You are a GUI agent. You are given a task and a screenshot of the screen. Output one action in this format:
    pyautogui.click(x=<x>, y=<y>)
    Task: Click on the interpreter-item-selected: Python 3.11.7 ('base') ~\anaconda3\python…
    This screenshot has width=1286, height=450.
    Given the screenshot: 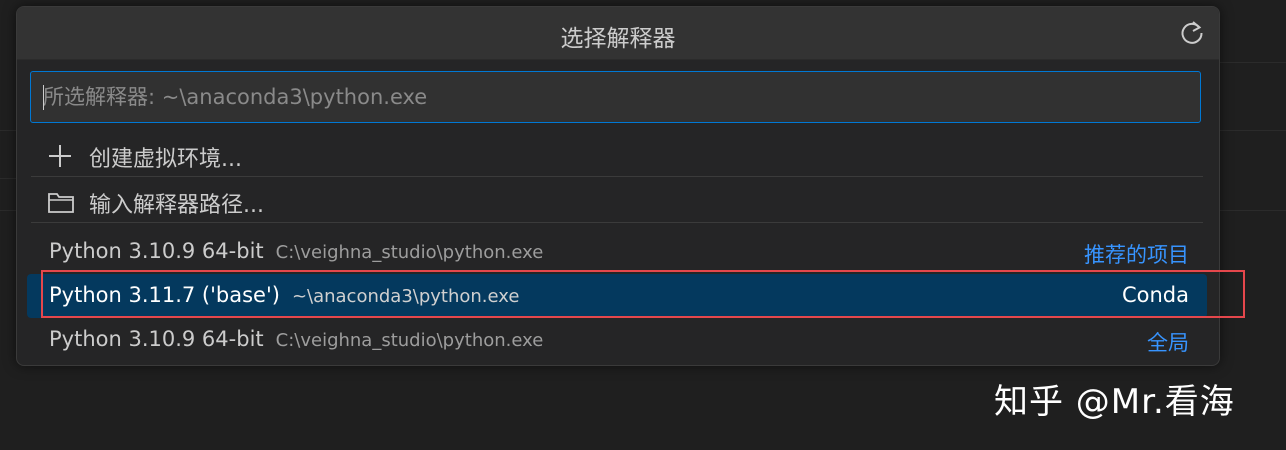 What is the action you would take?
    pyautogui.click(x=617, y=296)
    